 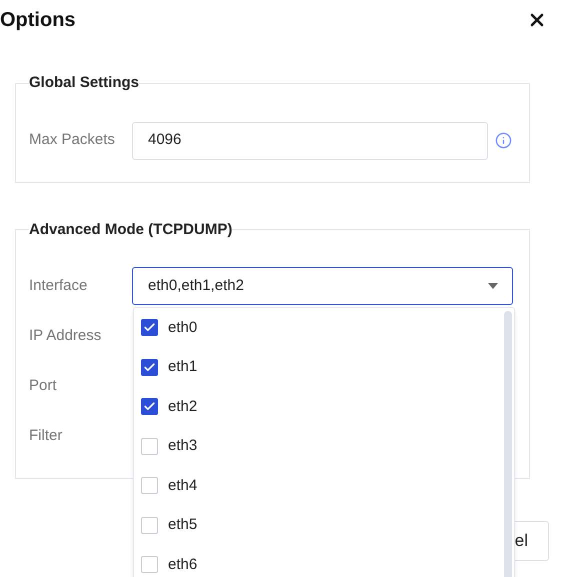 I want to click on dropdown-option: eth1, so click(x=169, y=367).